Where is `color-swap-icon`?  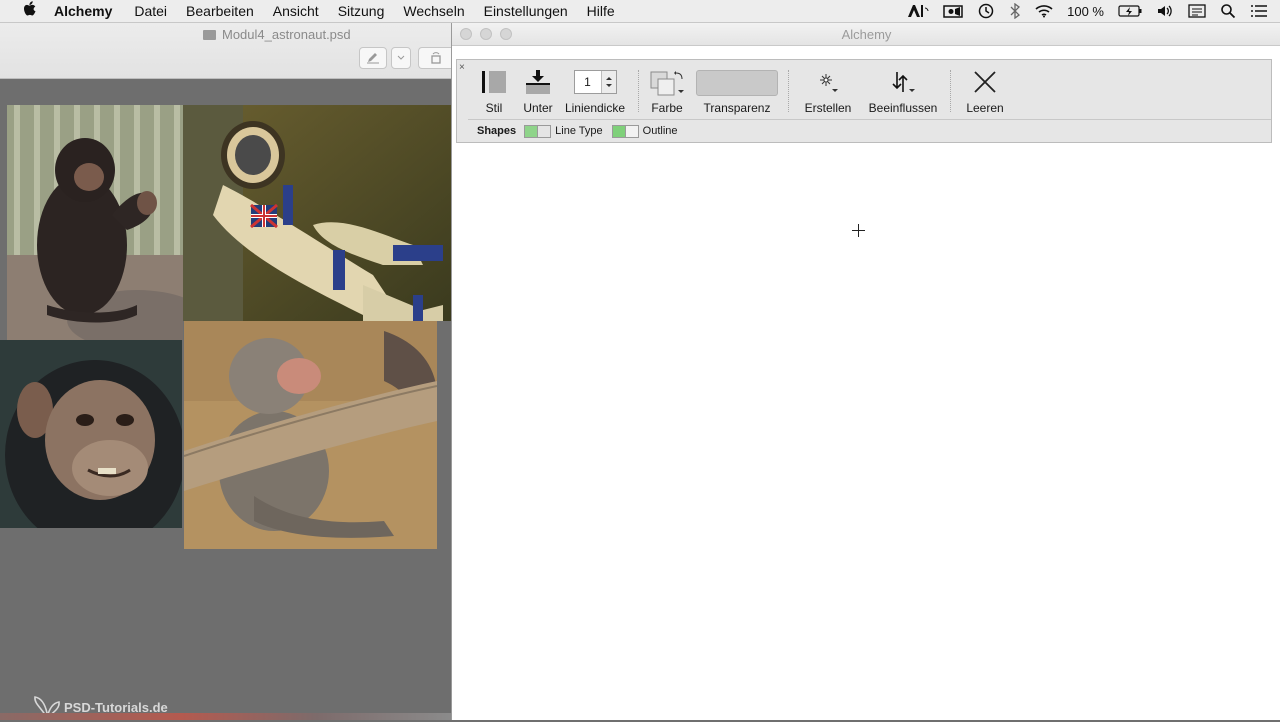 color-swap-icon is located at coordinates (667, 83).